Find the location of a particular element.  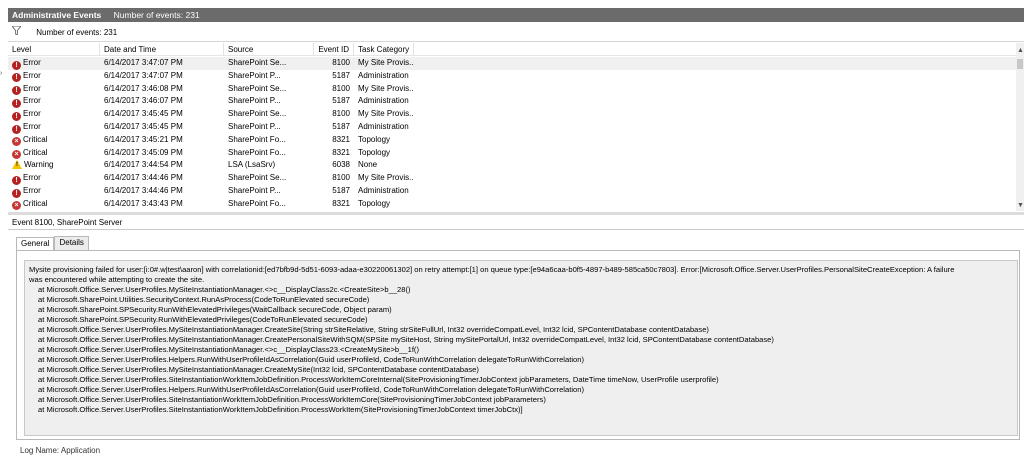

scroll-up-icon: ▲ is located at coordinates (1020, 50).